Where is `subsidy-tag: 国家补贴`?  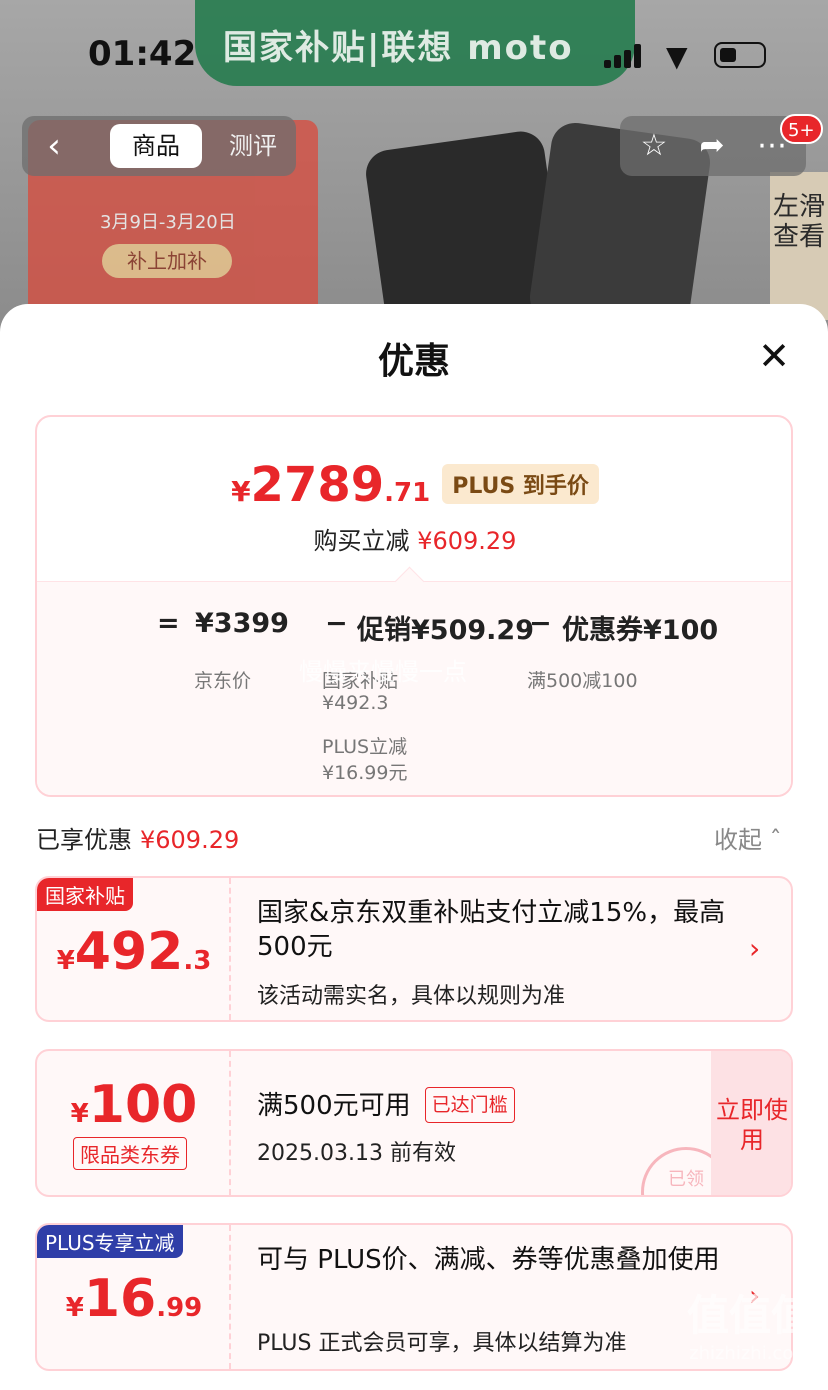 subsidy-tag: 国家补贴 is located at coordinates (85, 894).